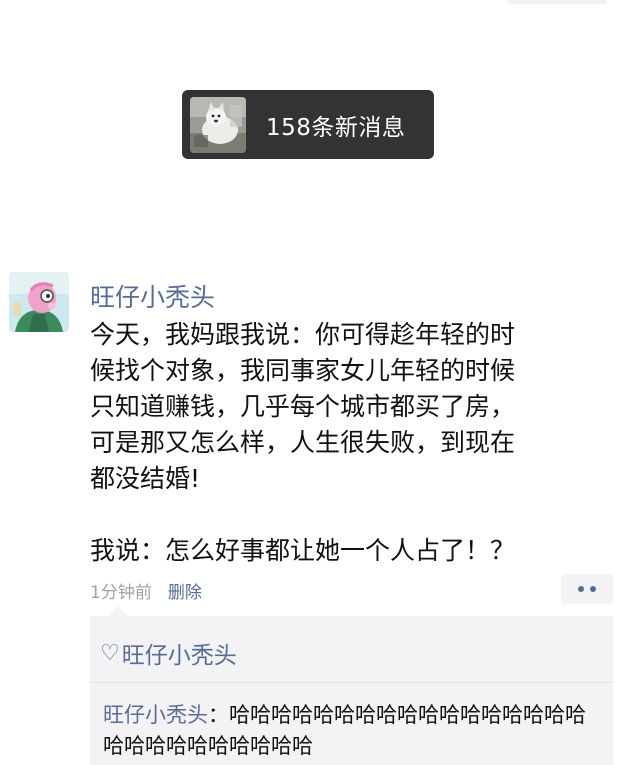 This screenshot has width=625, height=765. I want to click on post-line: 都没结婚!, so click(145, 478).